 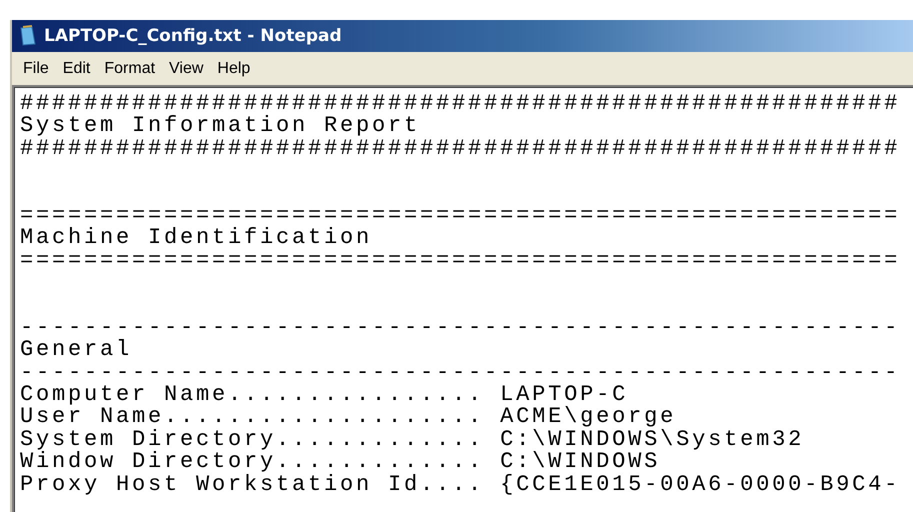 I want to click on menu-item: Help, so click(x=234, y=69).